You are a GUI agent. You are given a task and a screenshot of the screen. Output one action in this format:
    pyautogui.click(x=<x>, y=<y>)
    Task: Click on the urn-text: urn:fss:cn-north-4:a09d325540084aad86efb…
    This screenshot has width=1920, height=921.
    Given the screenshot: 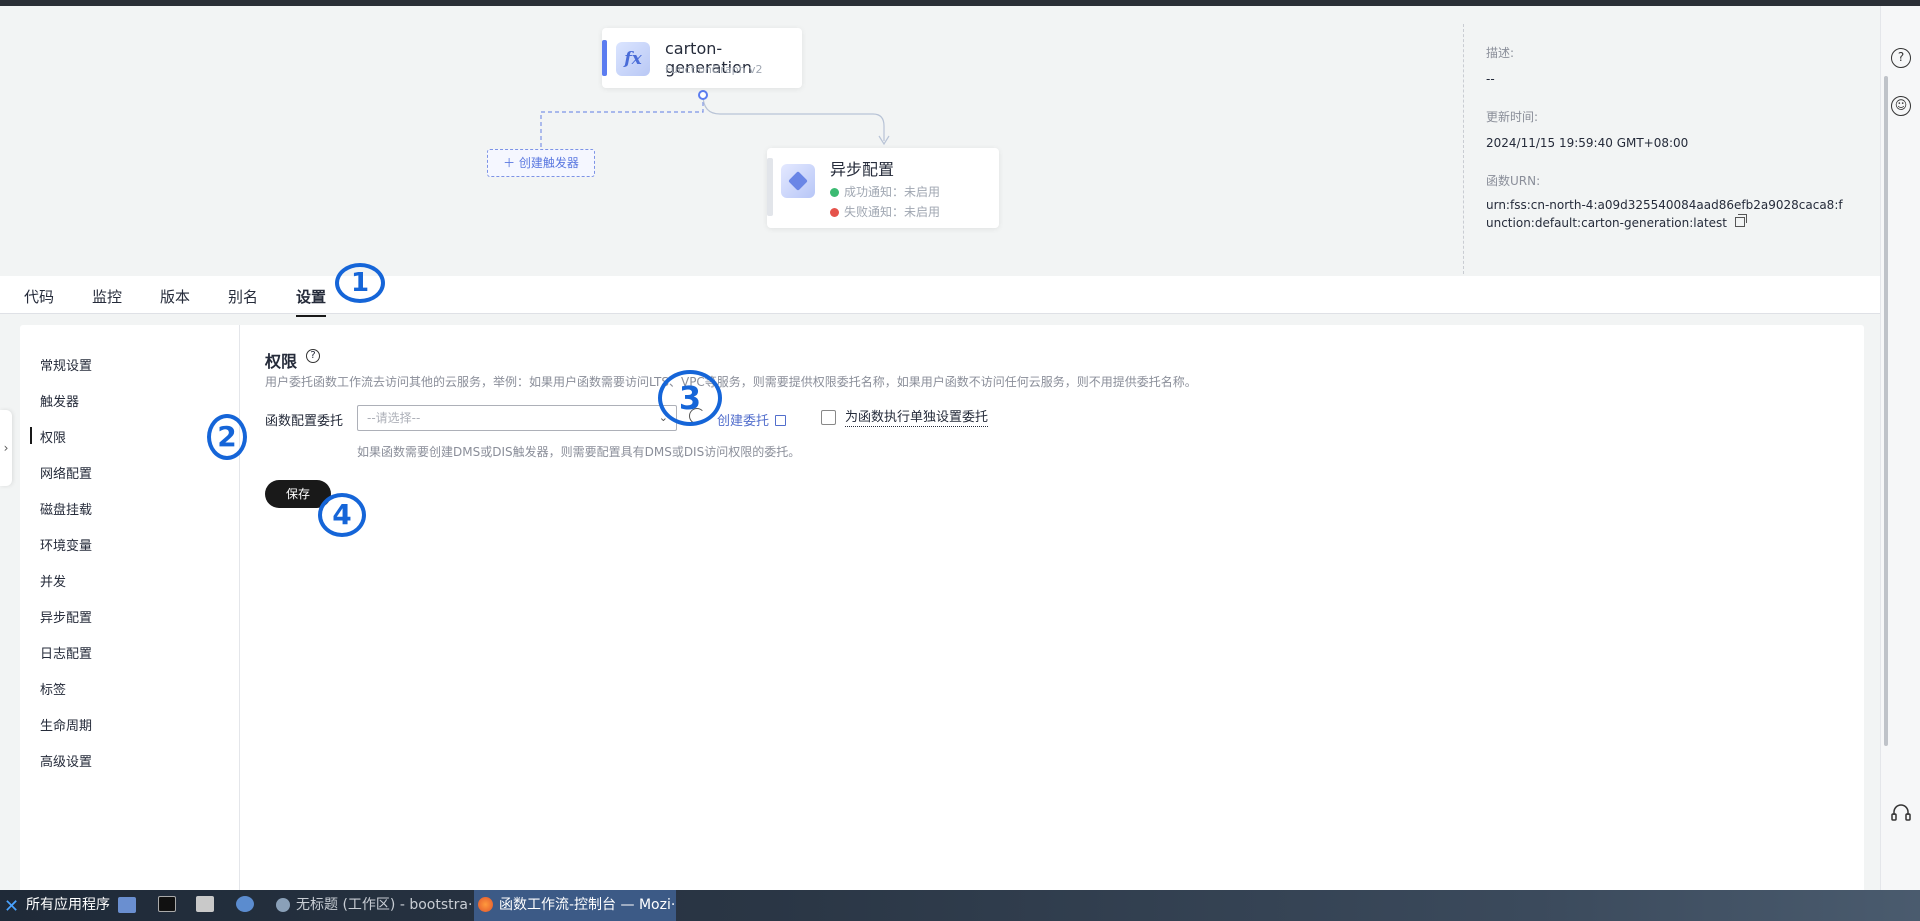 What is the action you would take?
    pyautogui.click(x=1664, y=214)
    